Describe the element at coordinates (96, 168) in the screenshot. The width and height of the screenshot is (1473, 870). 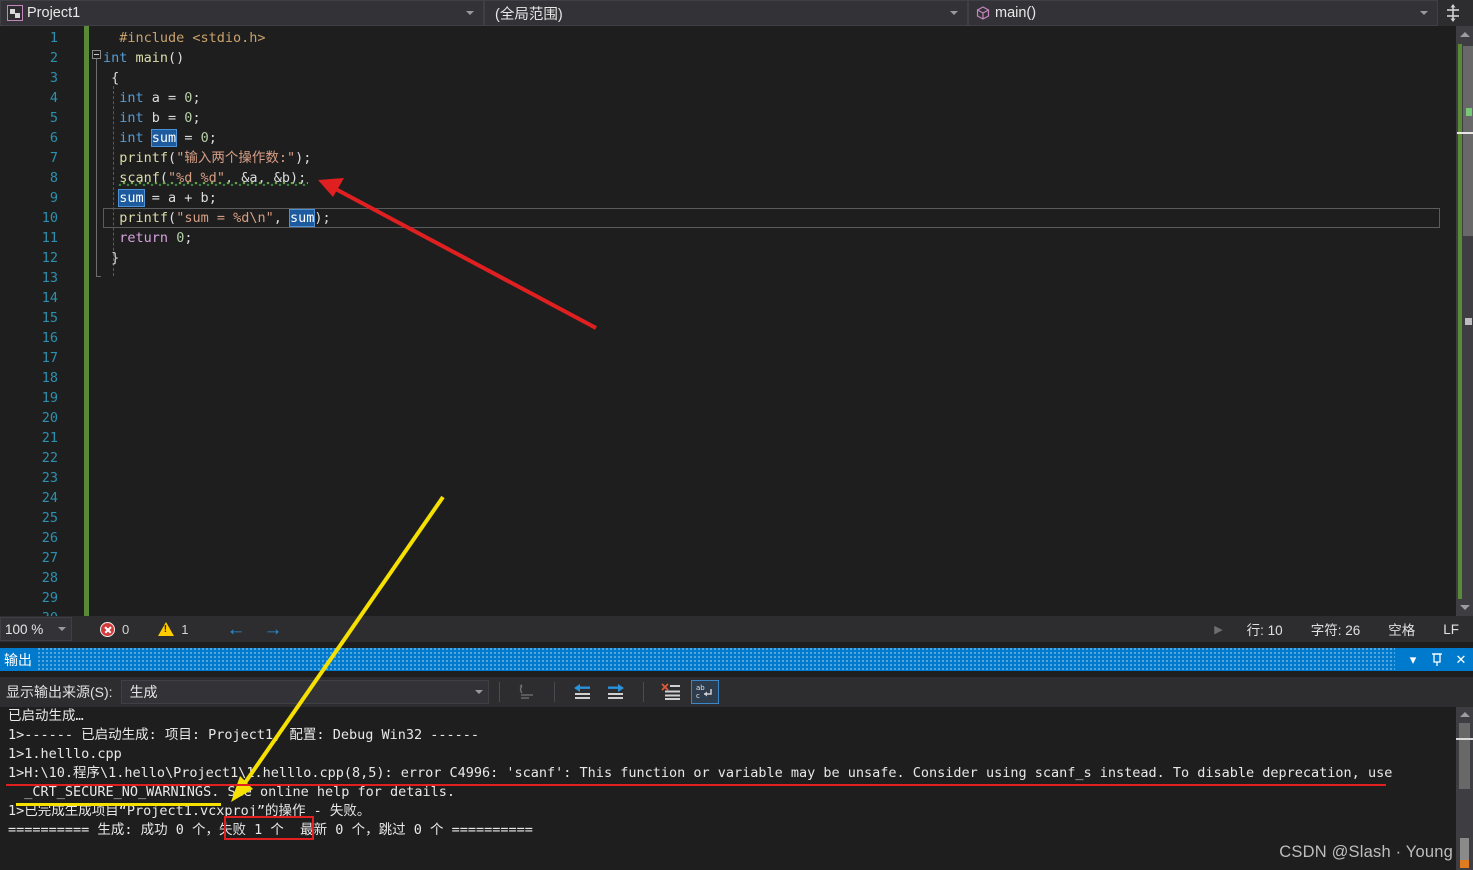
I see `fold-region-line` at that location.